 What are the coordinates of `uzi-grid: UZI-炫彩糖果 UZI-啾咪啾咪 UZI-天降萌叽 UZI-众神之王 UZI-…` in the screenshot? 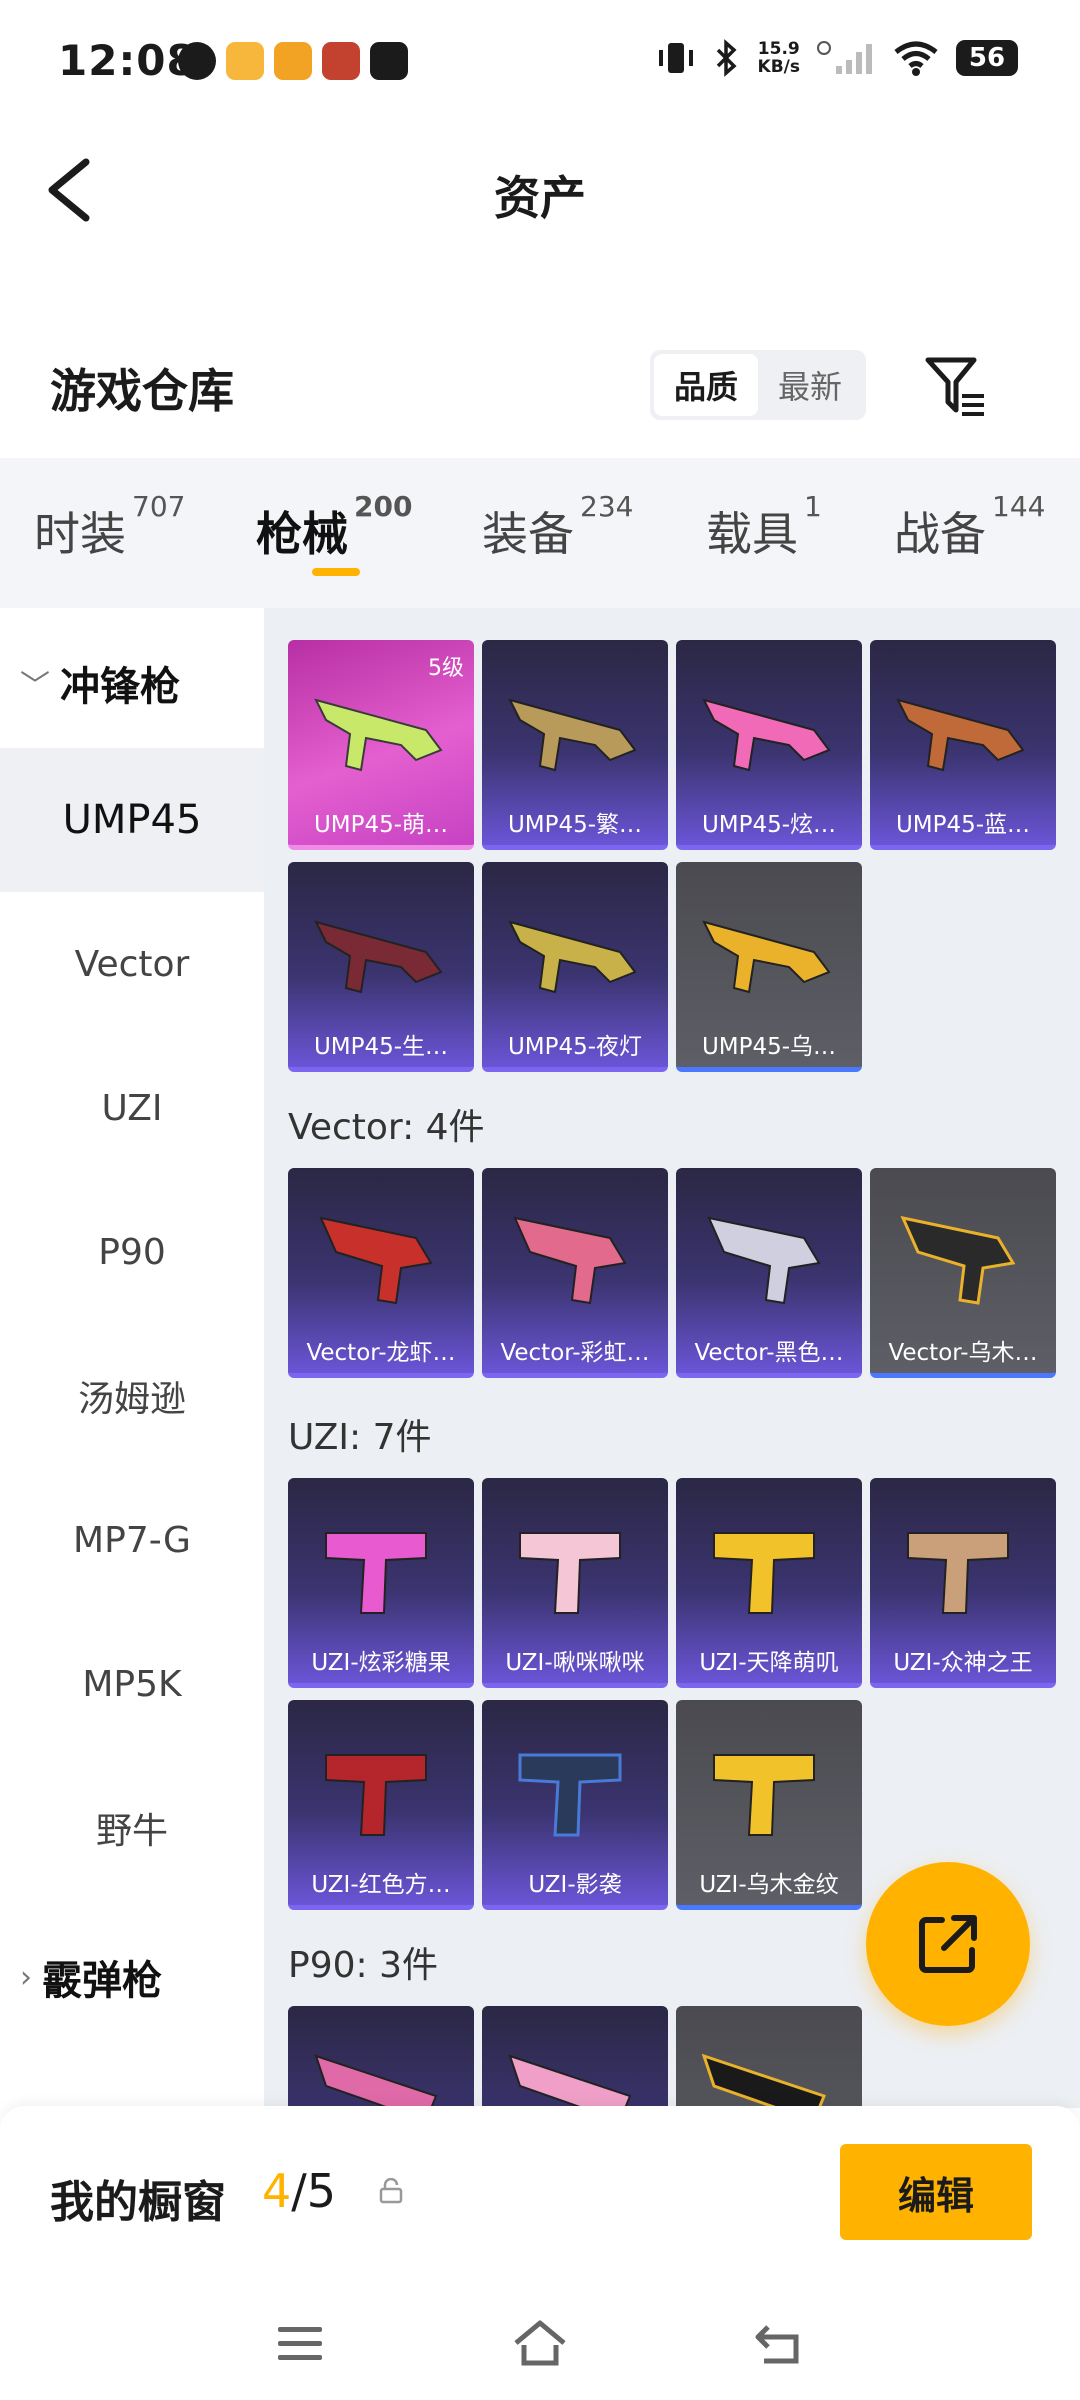 It's located at (672, 1694).